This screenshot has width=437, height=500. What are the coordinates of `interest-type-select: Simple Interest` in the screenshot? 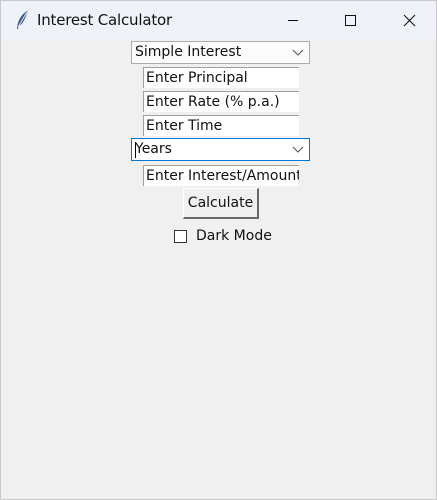 It's located at (220, 52).